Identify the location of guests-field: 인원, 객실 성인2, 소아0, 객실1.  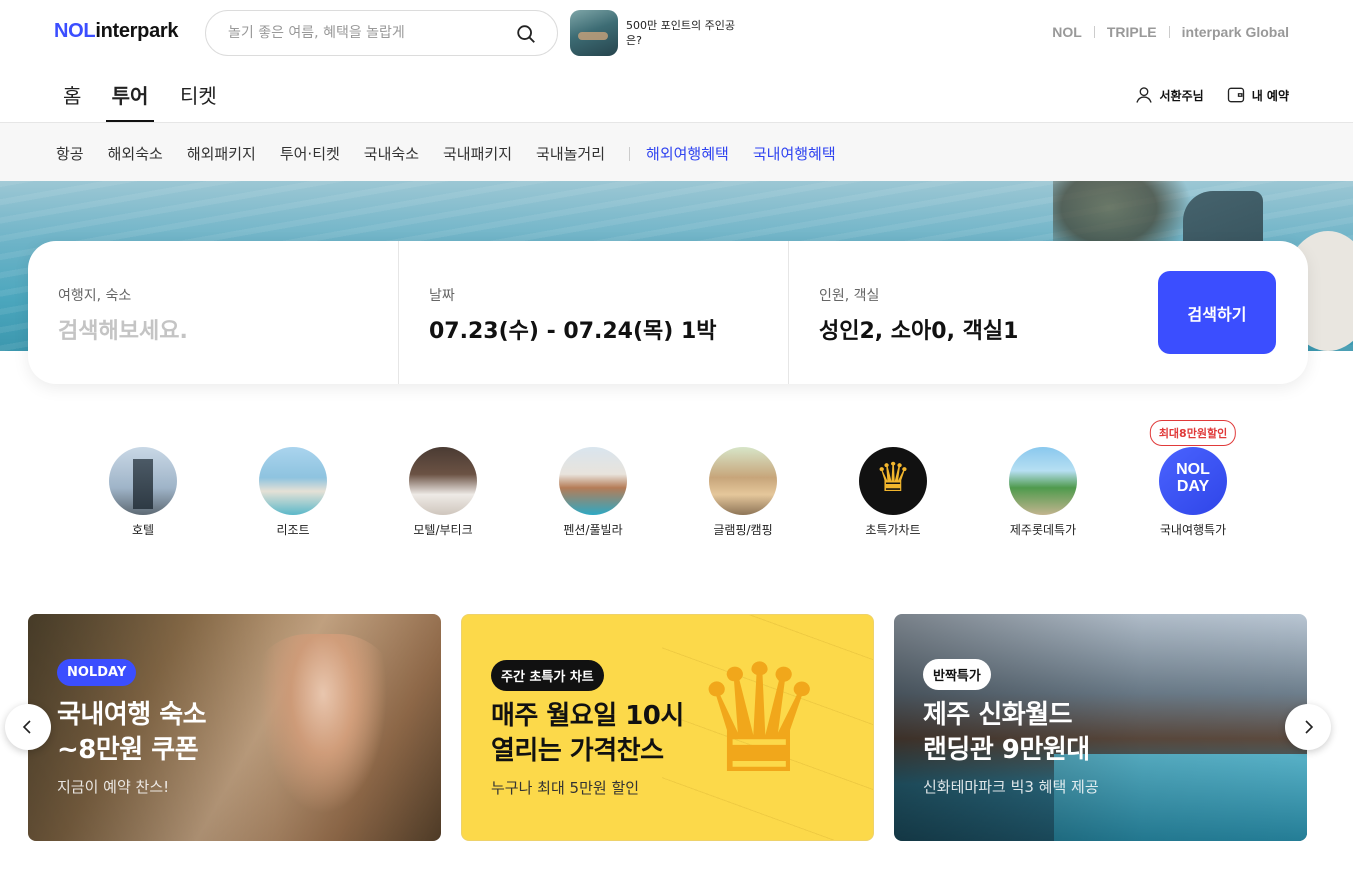
(958, 312).